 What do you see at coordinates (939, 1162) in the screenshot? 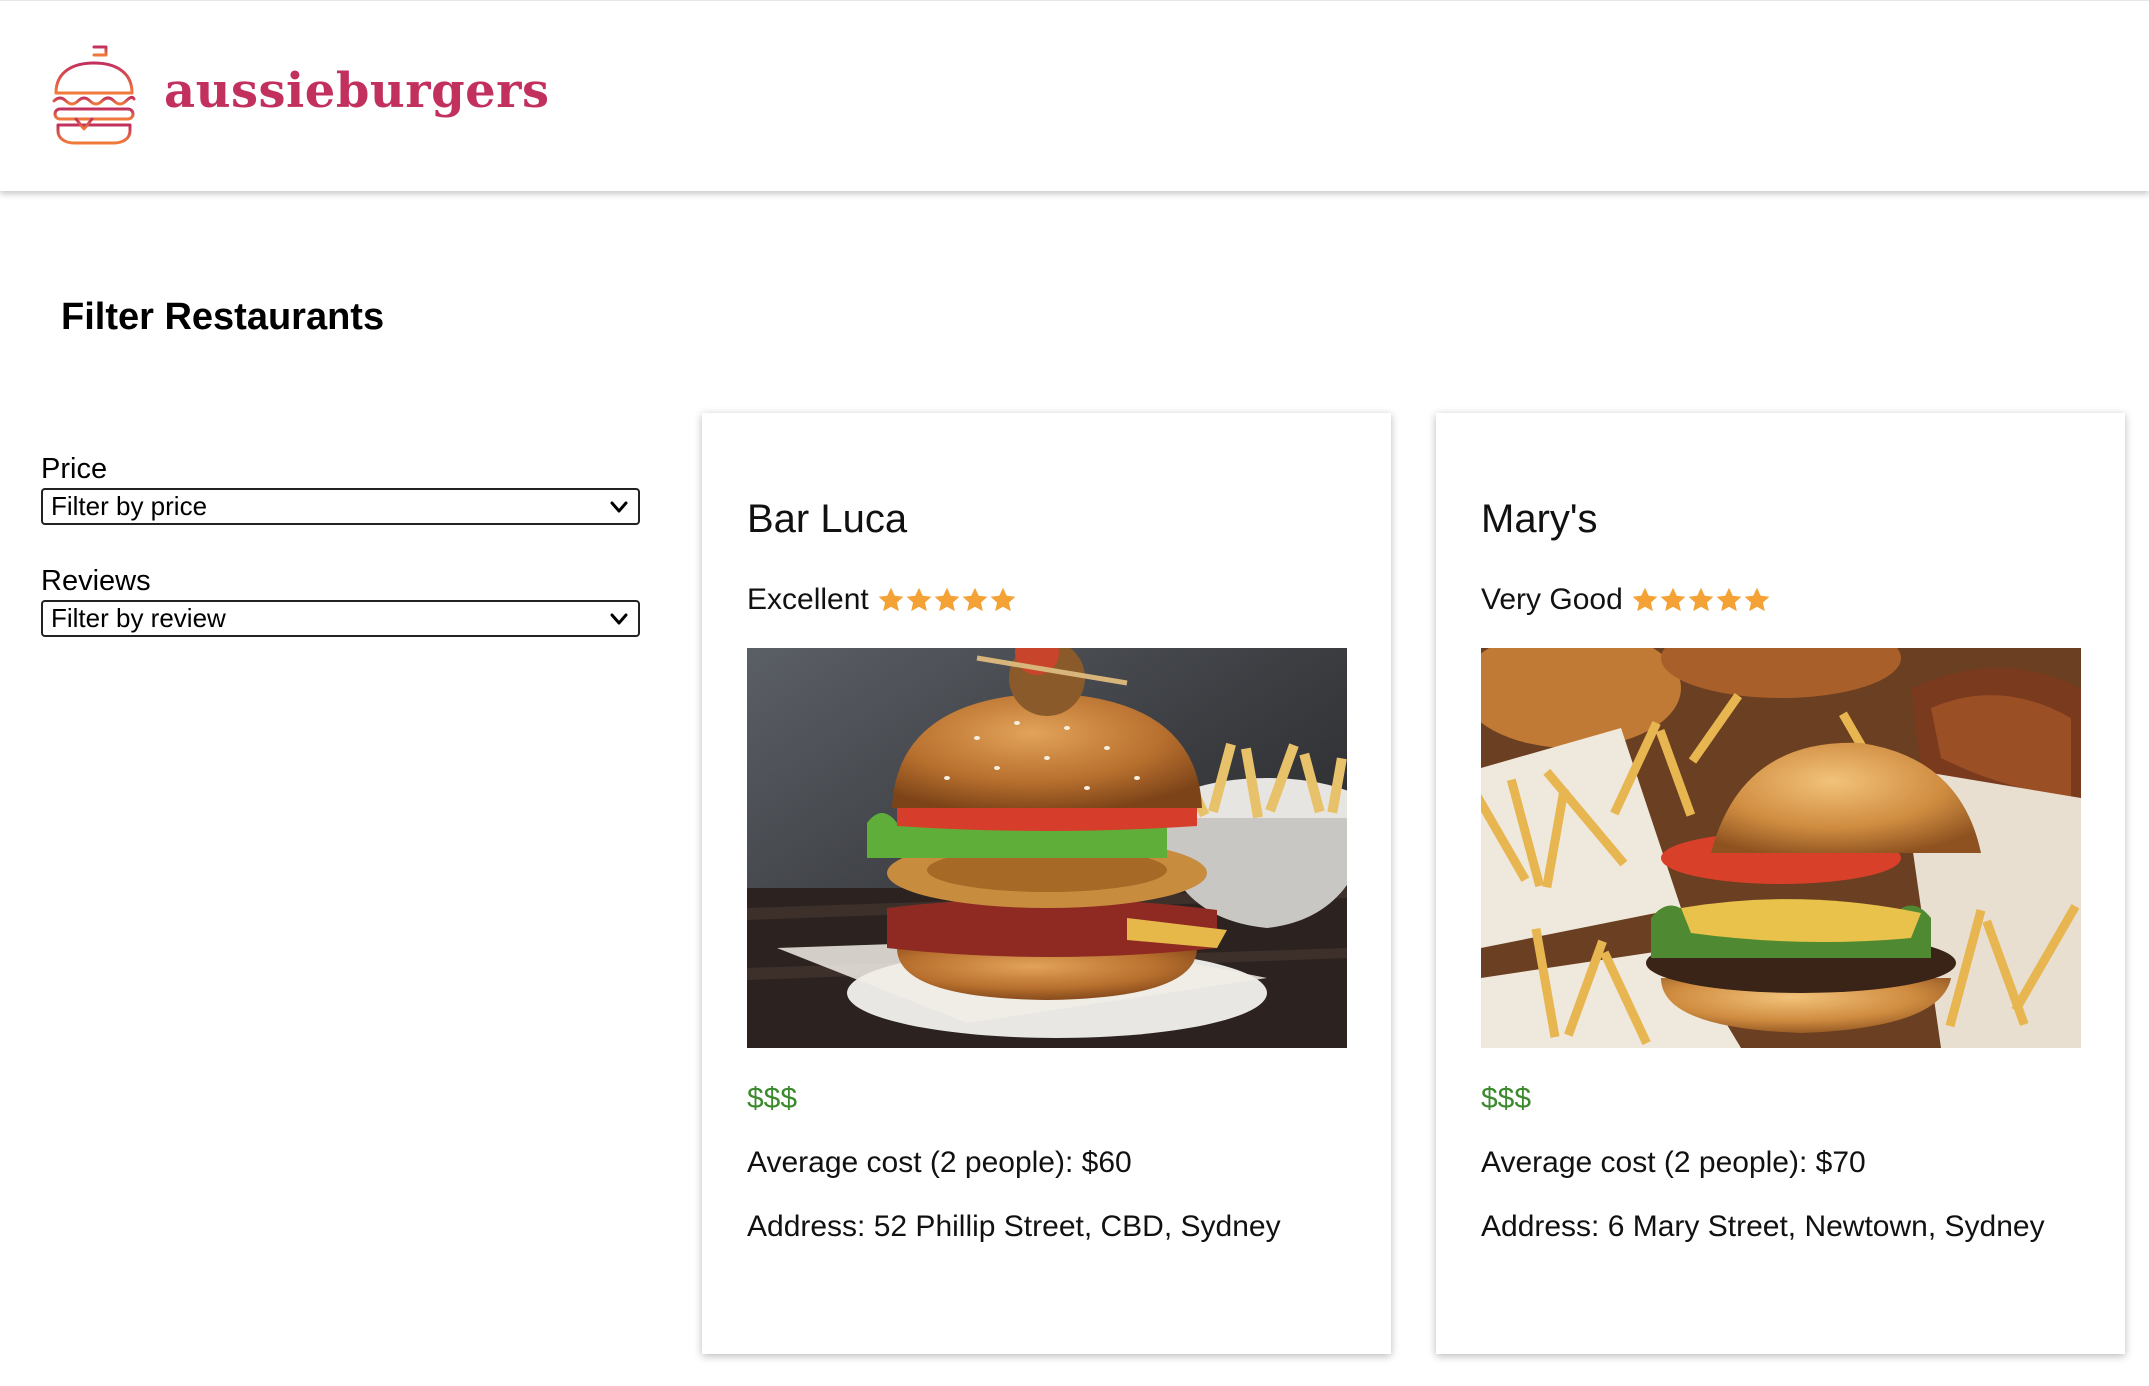
I see `average-cost: Average cost (2 people): $60` at bounding box center [939, 1162].